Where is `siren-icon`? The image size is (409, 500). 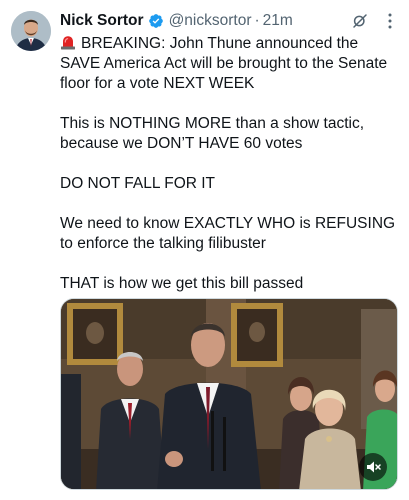
siren-icon is located at coordinates (68, 43).